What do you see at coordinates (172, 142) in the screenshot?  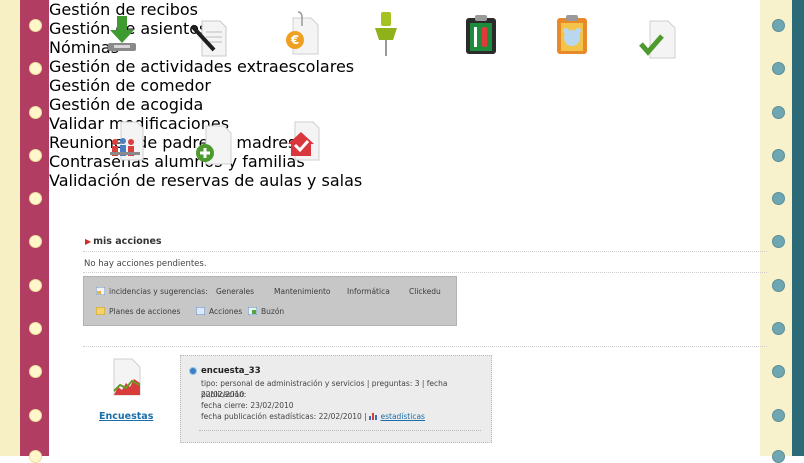 I see `tile-link: Reuniones de padres y madres` at bounding box center [172, 142].